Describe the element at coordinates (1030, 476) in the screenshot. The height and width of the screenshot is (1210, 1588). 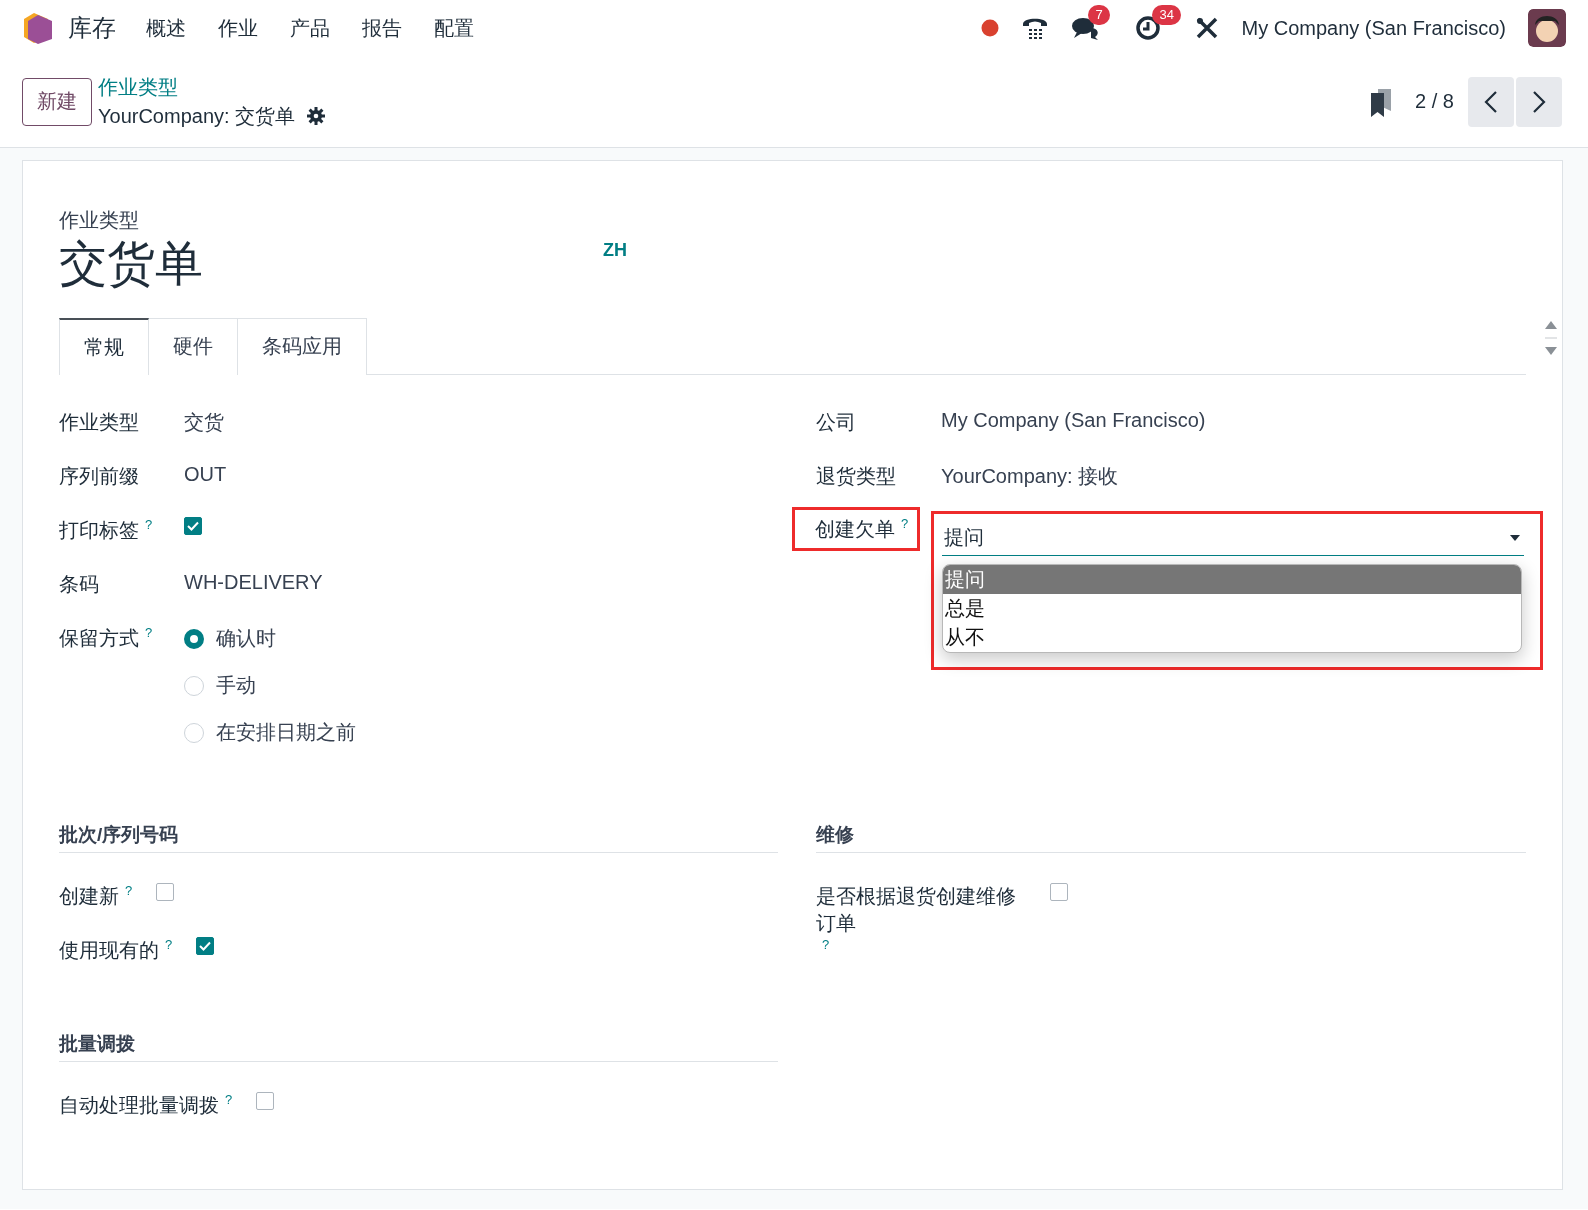
I see `field-value: YourCompany: 接收` at that location.